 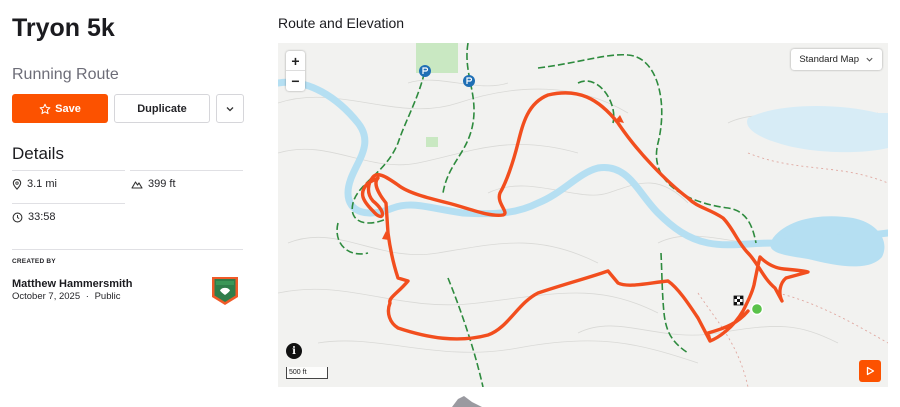 I want to click on created-date: October 7, 2025, so click(x=46, y=296).